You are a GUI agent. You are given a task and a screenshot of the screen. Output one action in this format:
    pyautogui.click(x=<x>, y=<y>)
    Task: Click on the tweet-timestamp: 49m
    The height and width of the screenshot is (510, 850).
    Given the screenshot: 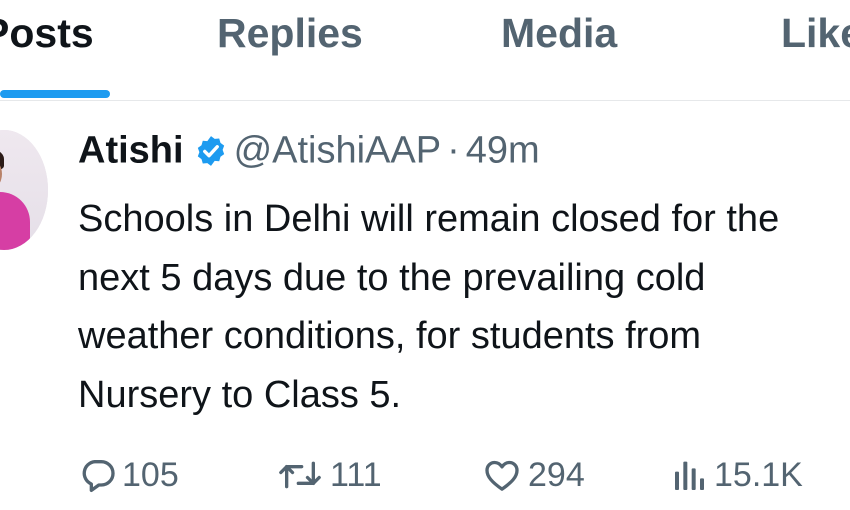 What is the action you would take?
    pyautogui.click(x=503, y=150)
    